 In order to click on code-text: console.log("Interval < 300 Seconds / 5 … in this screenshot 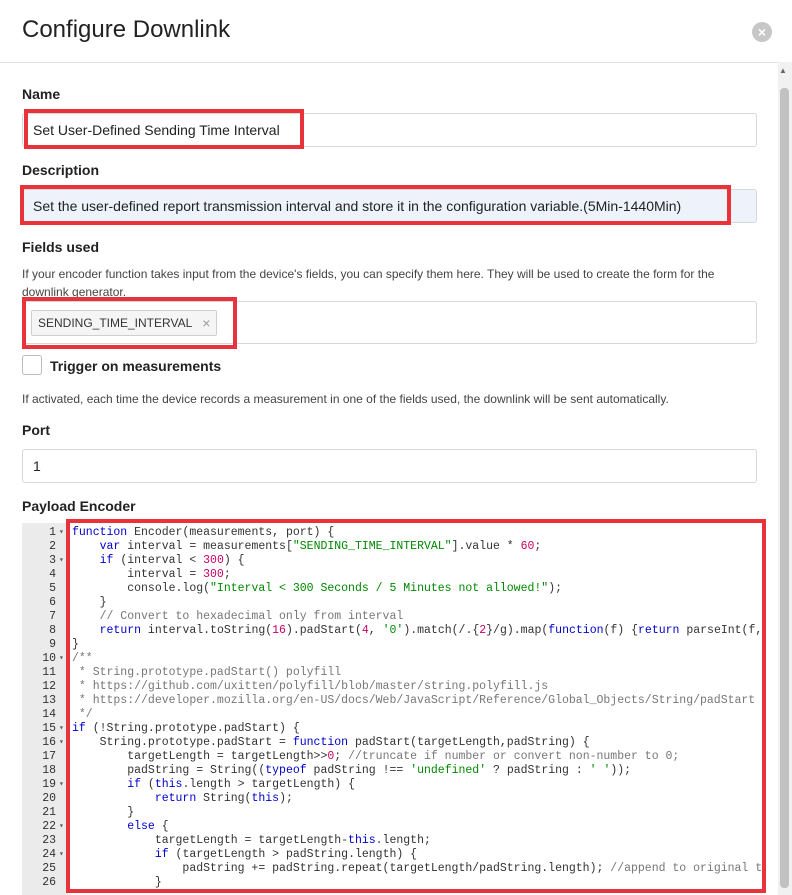, I will do `click(317, 588)`.